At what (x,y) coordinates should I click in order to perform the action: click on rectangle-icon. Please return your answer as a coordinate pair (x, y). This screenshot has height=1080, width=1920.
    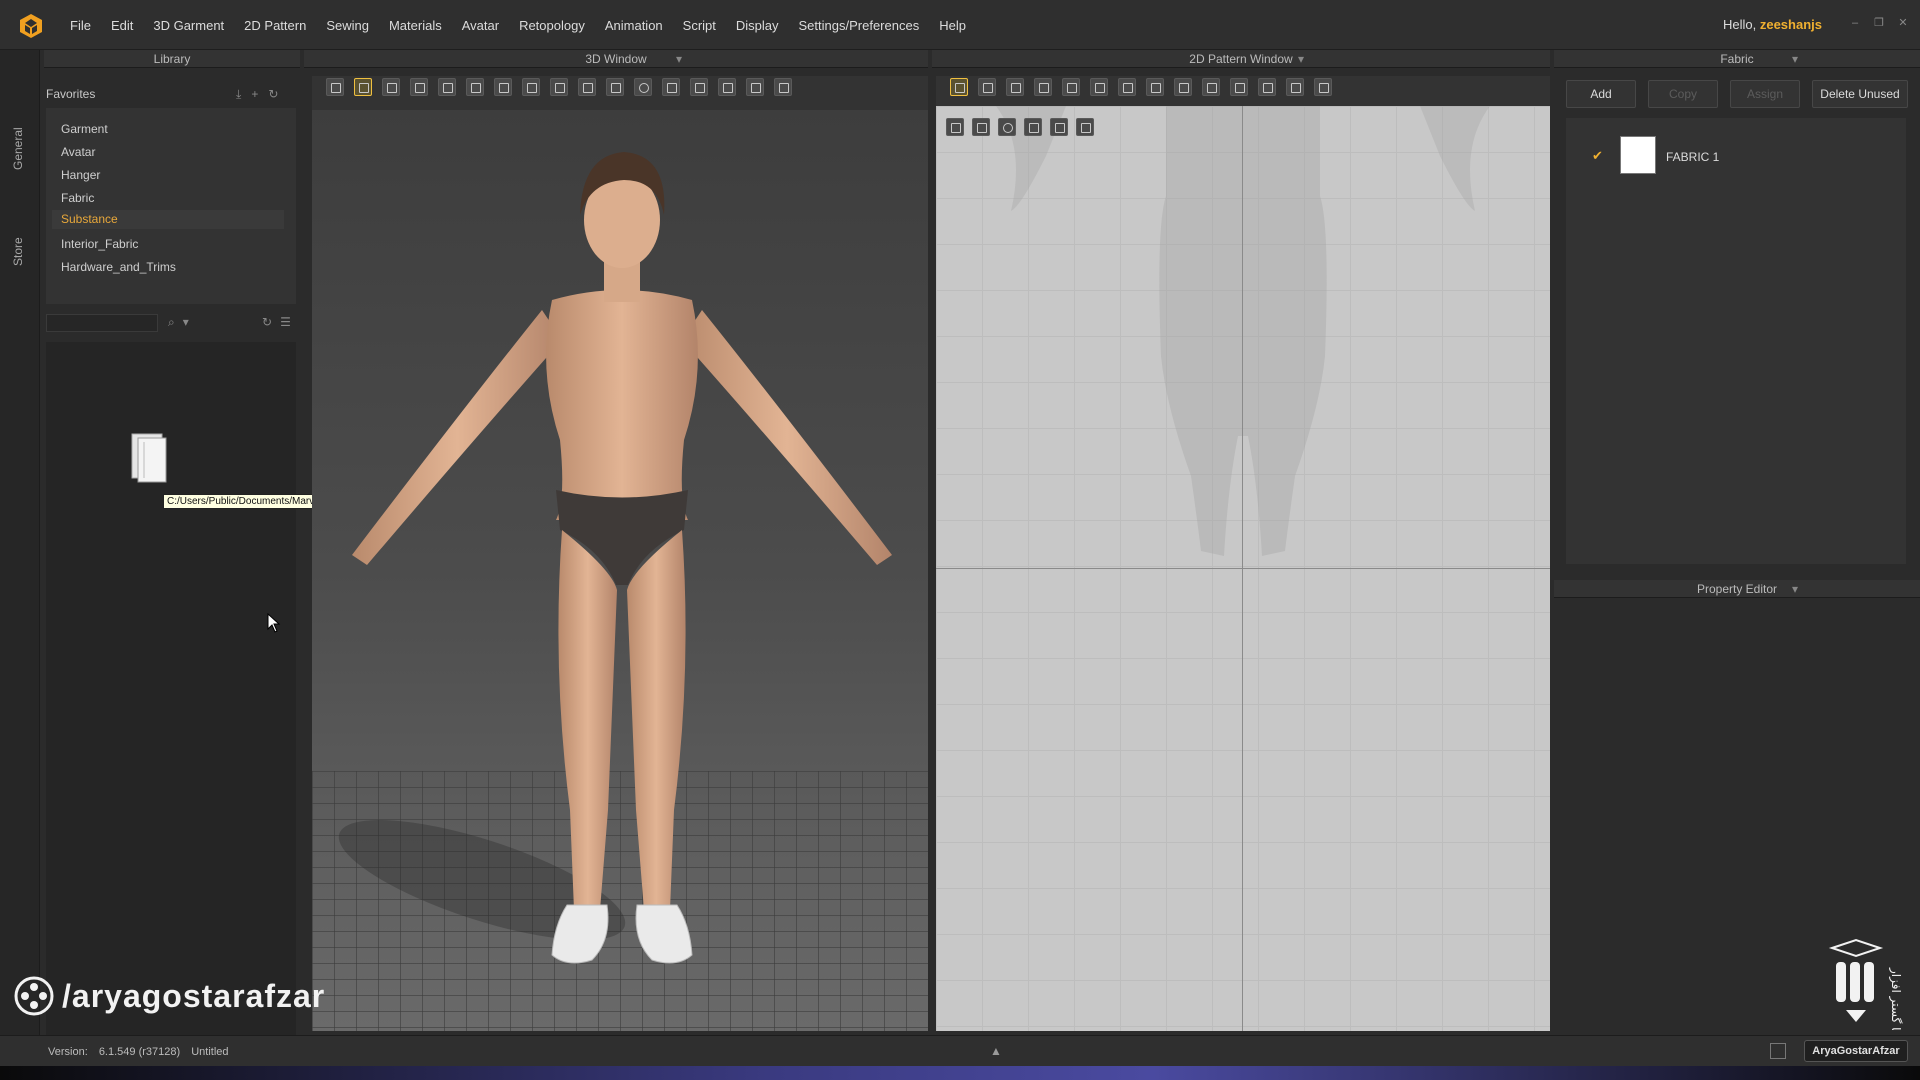
    Looking at the image, I should click on (1043, 87).